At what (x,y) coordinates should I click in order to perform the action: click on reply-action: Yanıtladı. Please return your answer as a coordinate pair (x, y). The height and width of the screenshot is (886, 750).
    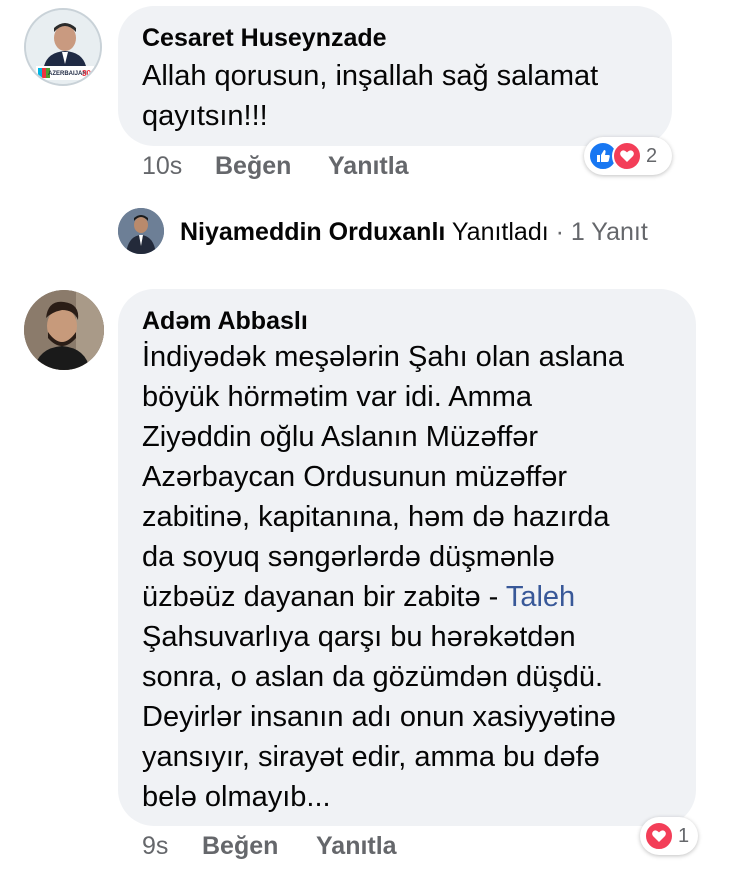
    Looking at the image, I should click on (500, 232).